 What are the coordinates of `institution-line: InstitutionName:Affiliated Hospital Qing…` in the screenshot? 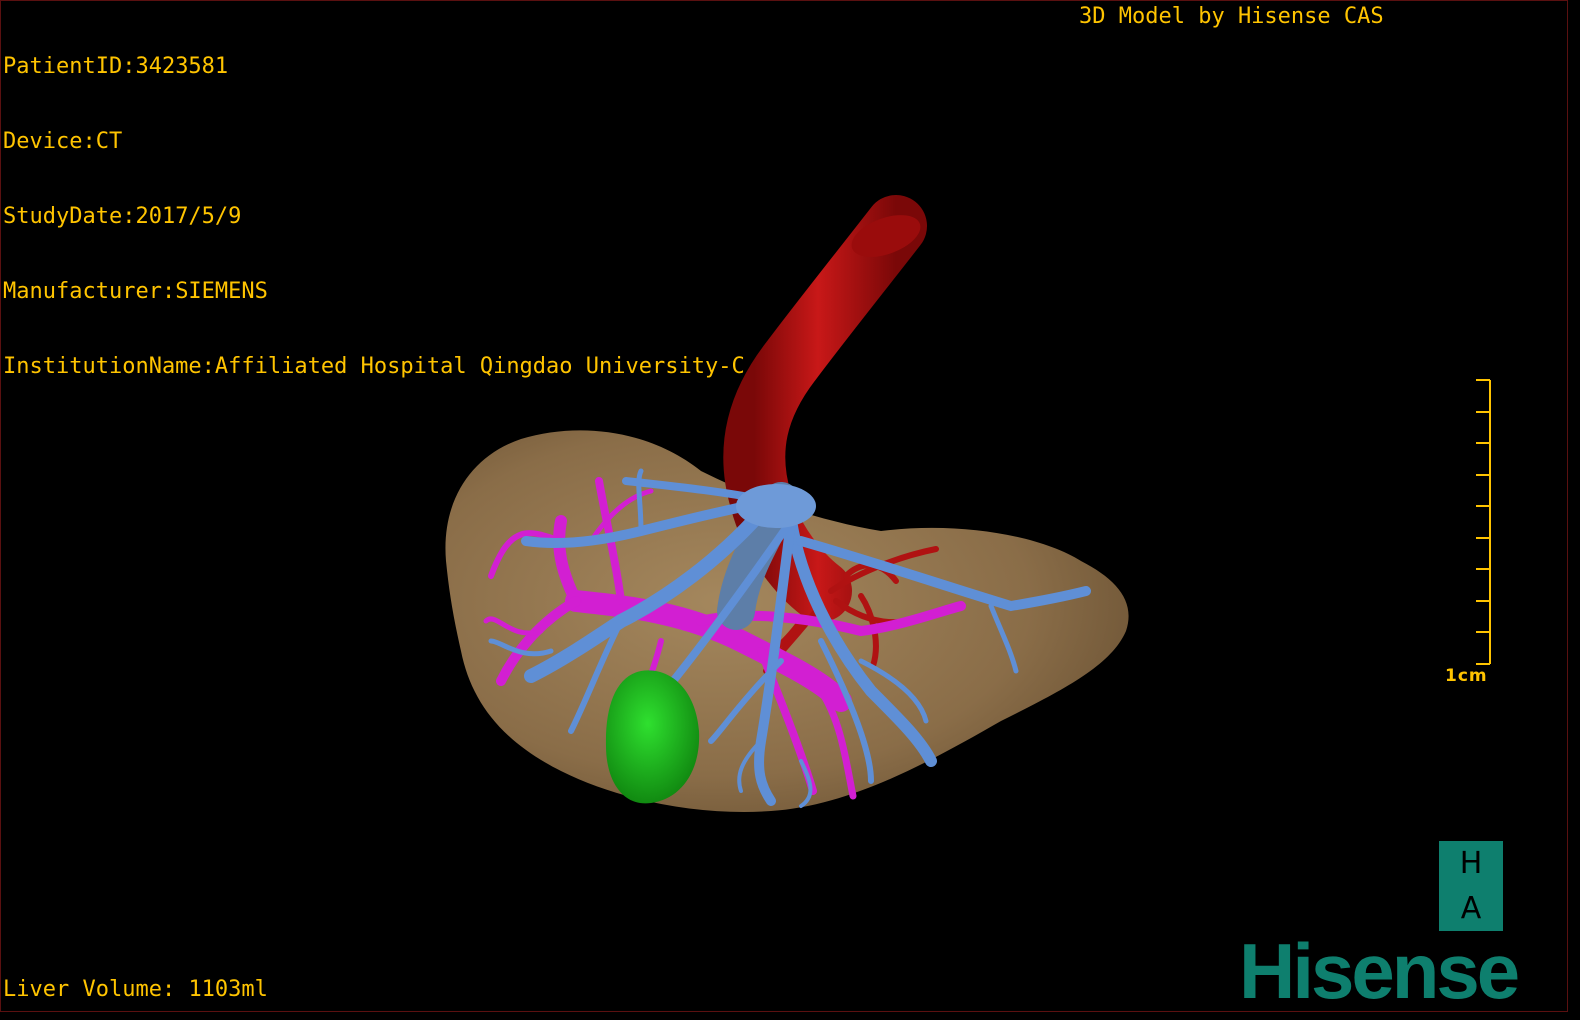 It's located at (374, 366).